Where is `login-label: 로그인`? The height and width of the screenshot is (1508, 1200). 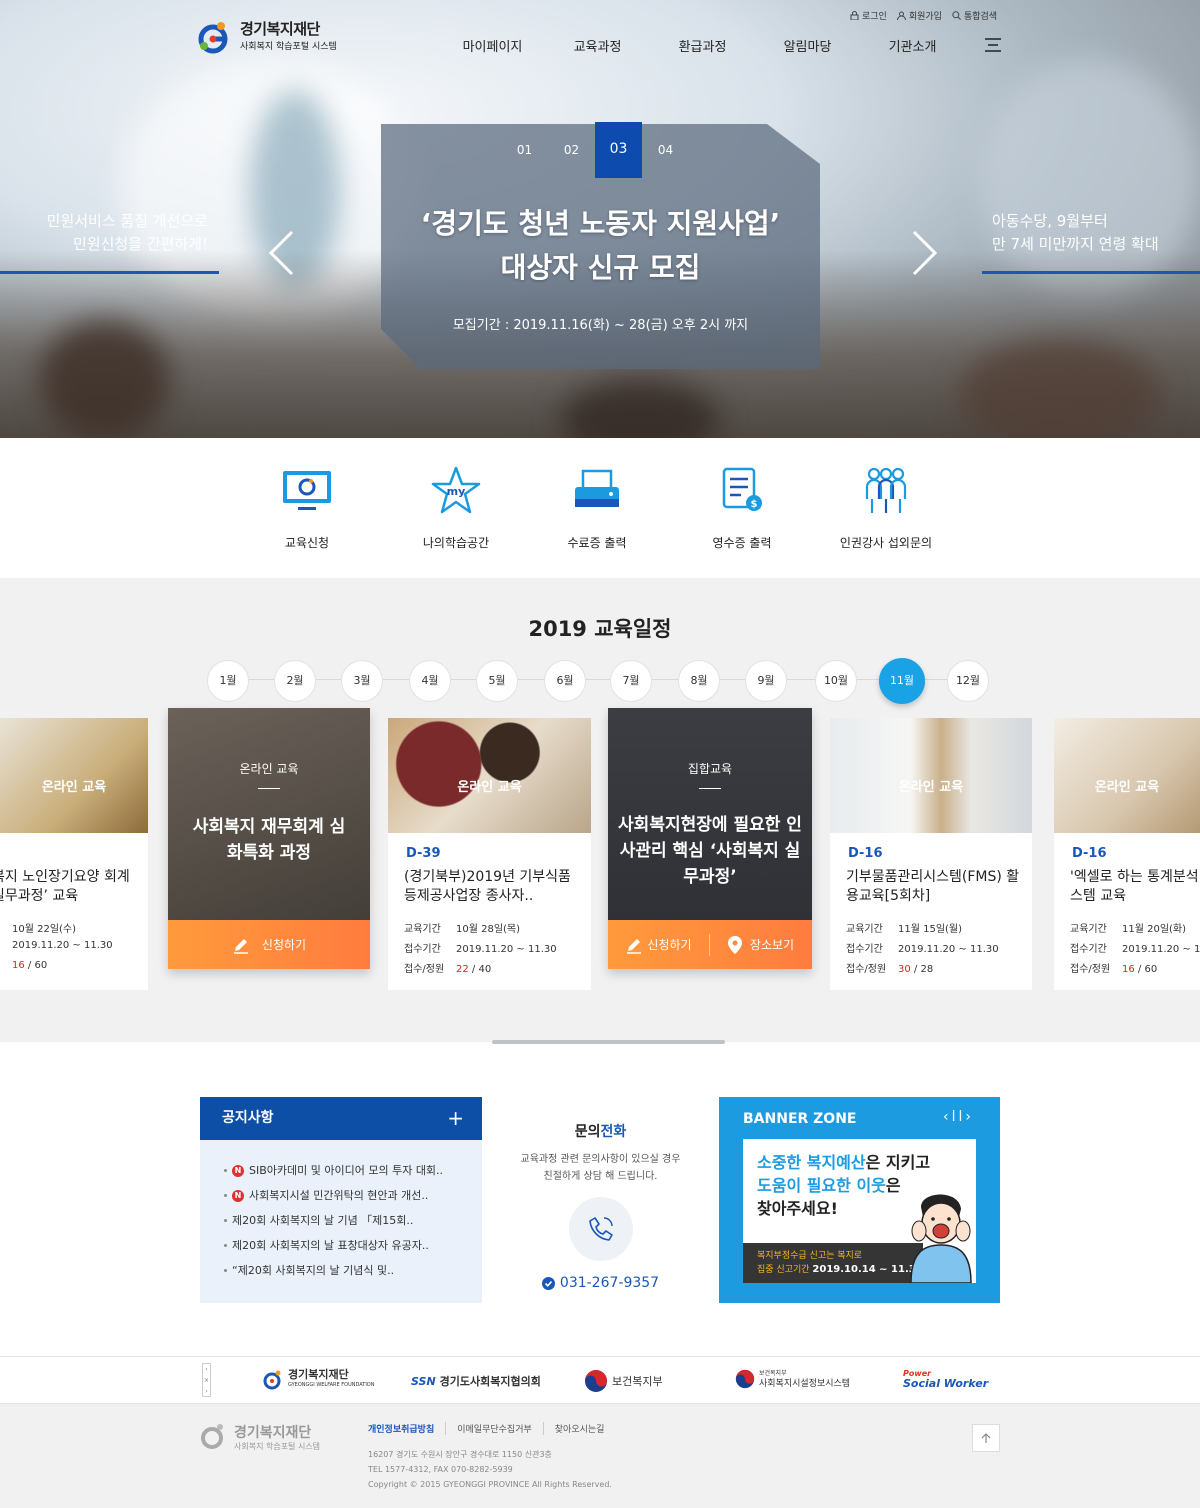 login-label: 로그인 is located at coordinates (874, 17).